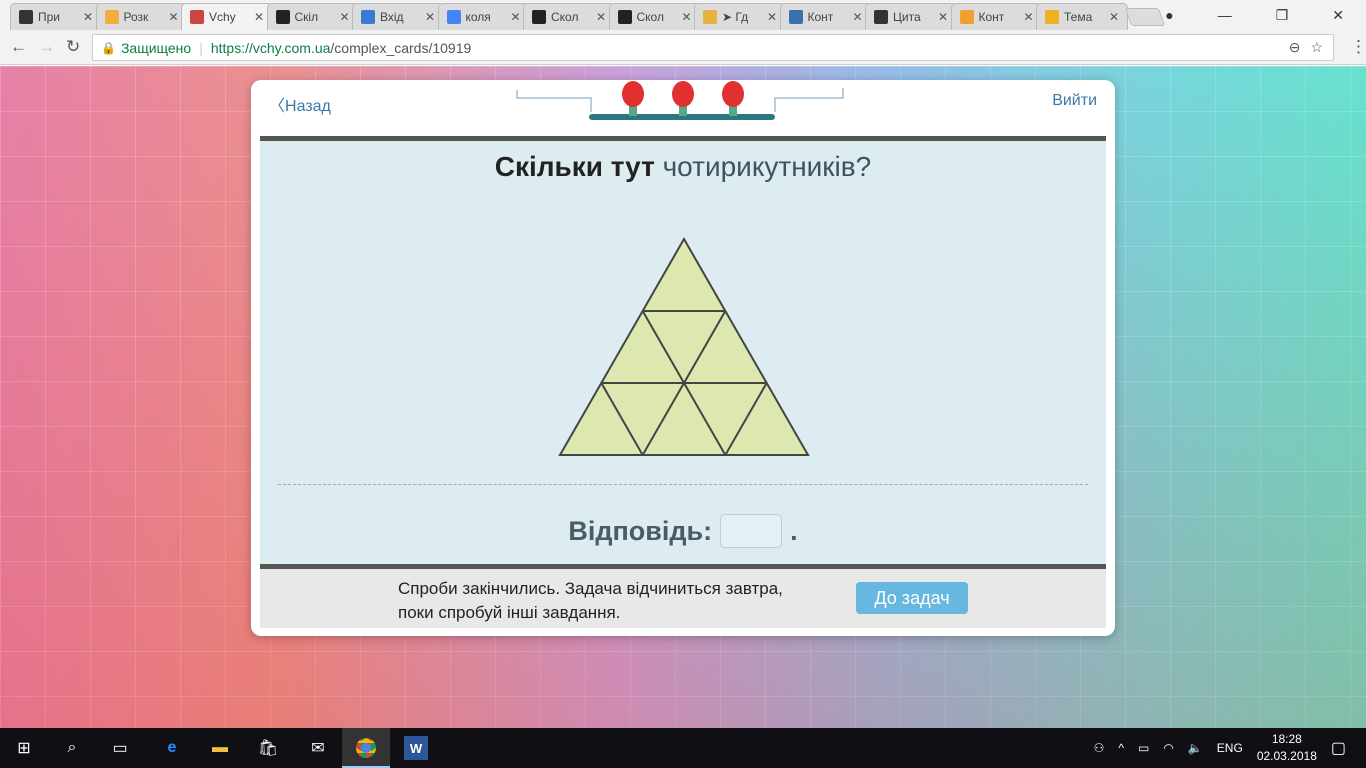  I want to click on word-icon: W, so click(416, 748).